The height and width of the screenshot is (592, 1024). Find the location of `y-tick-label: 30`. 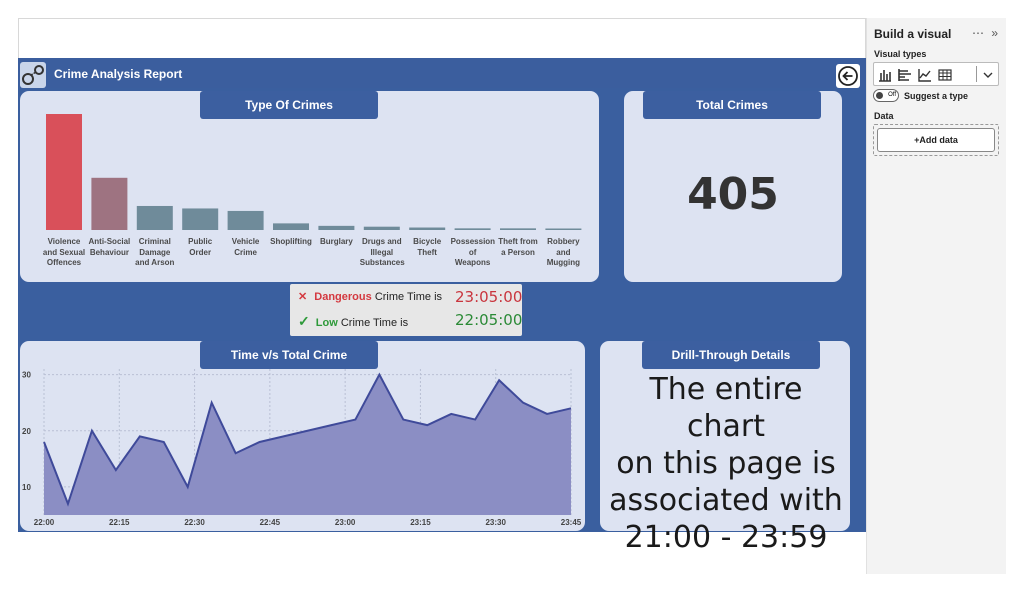

y-tick-label: 30 is located at coordinates (26, 375).